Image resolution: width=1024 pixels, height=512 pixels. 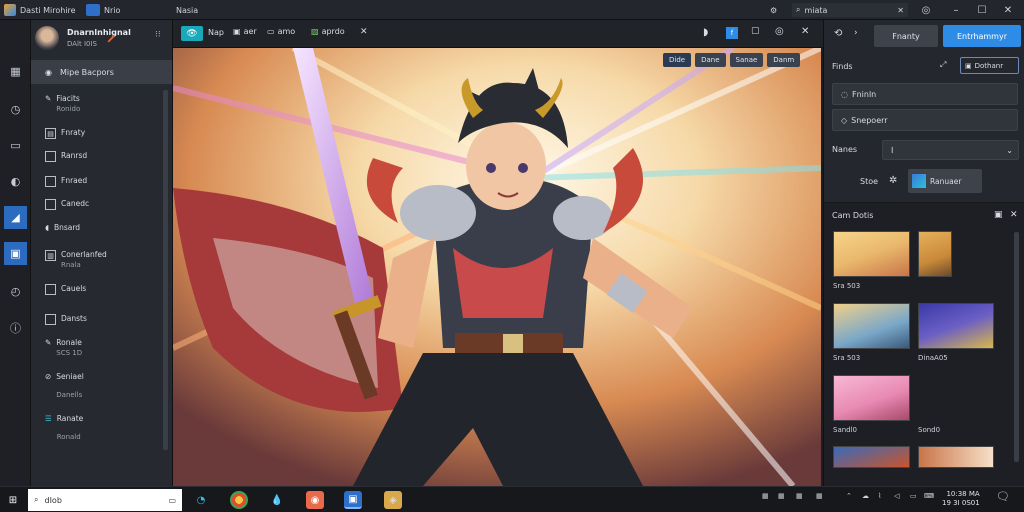 What do you see at coordinates (105, 204) in the screenshot?
I see `list-item: Canedc` at bounding box center [105, 204].